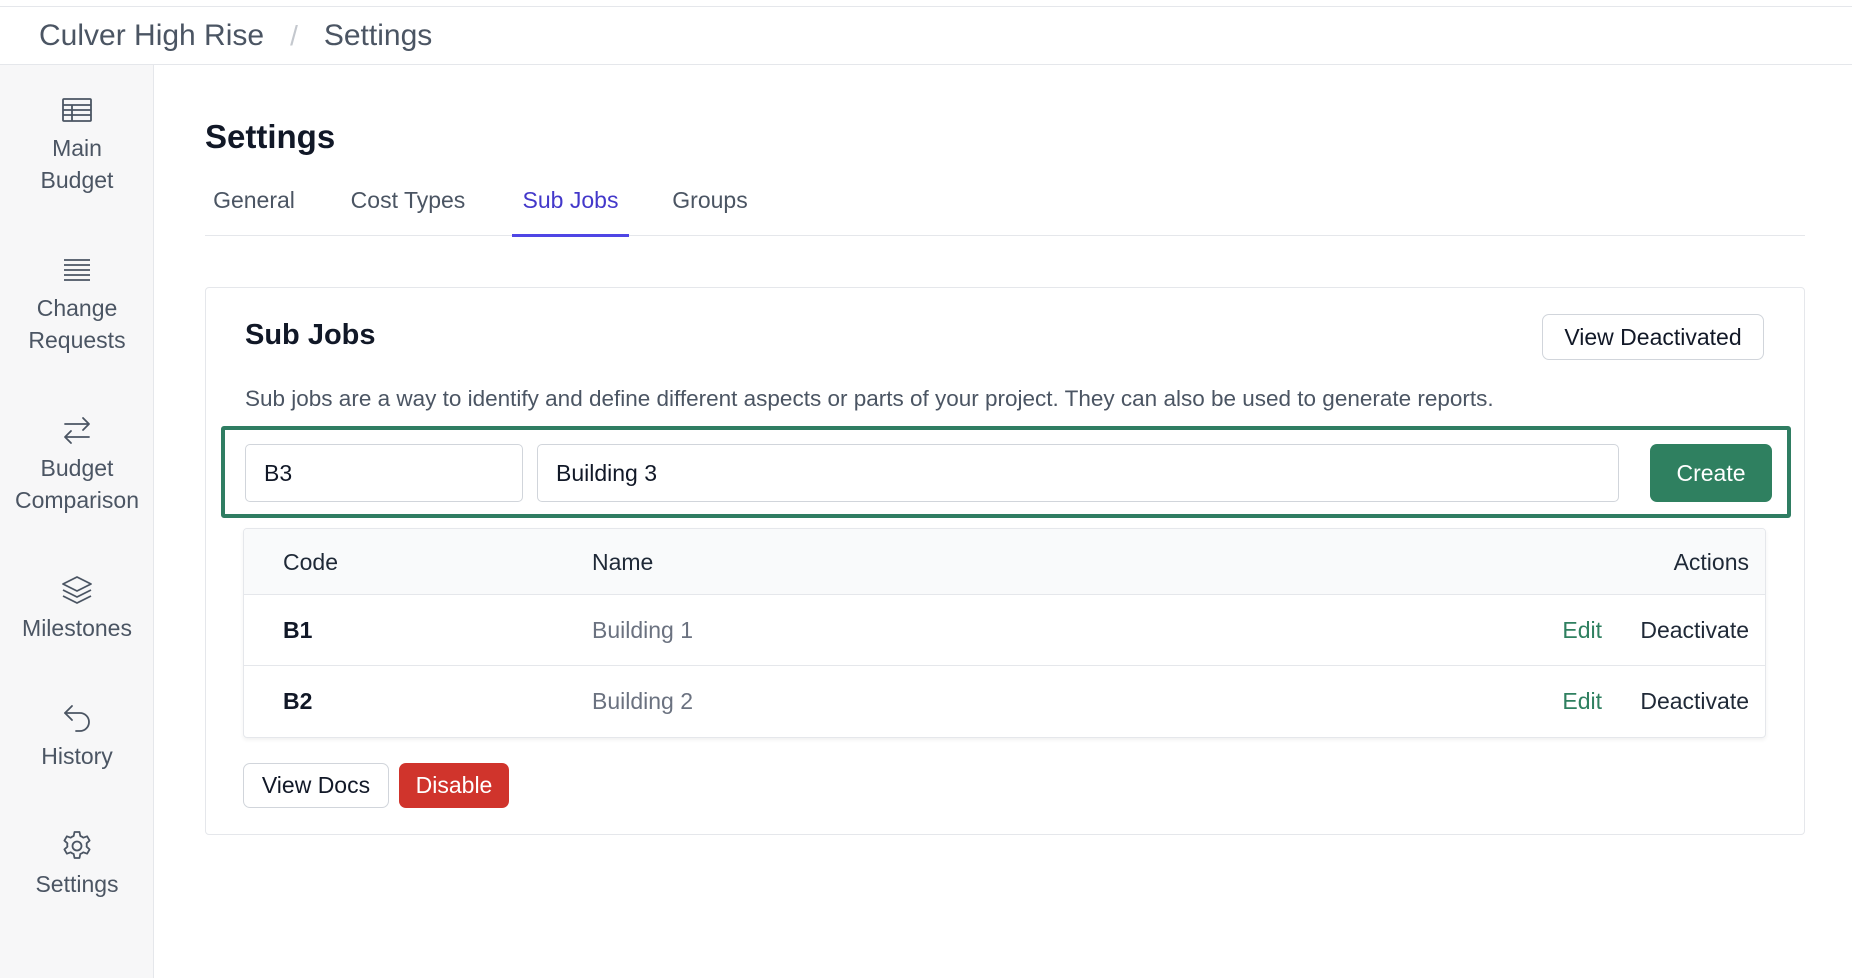 The width and height of the screenshot is (1852, 978). What do you see at coordinates (77, 736) in the screenshot?
I see `sidebar-item-history: History` at bounding box center [77, 736].